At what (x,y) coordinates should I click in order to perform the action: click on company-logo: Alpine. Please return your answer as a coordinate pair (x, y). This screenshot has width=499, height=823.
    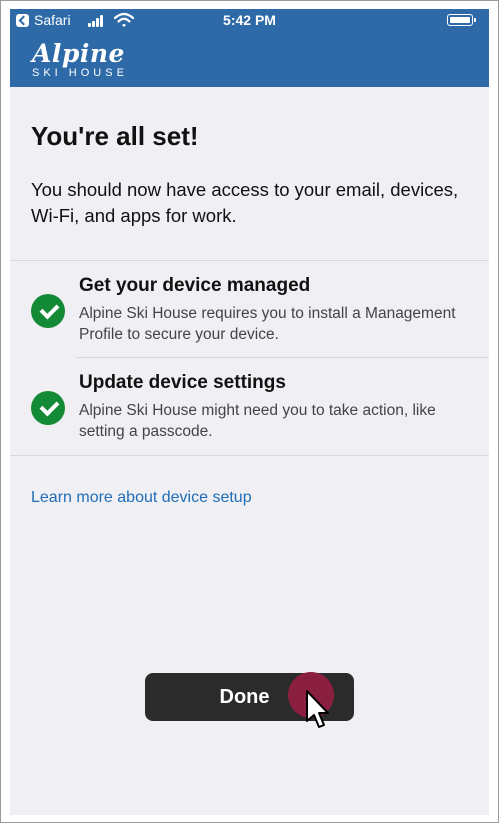
    Looking at the image, I should click on (78, 53).